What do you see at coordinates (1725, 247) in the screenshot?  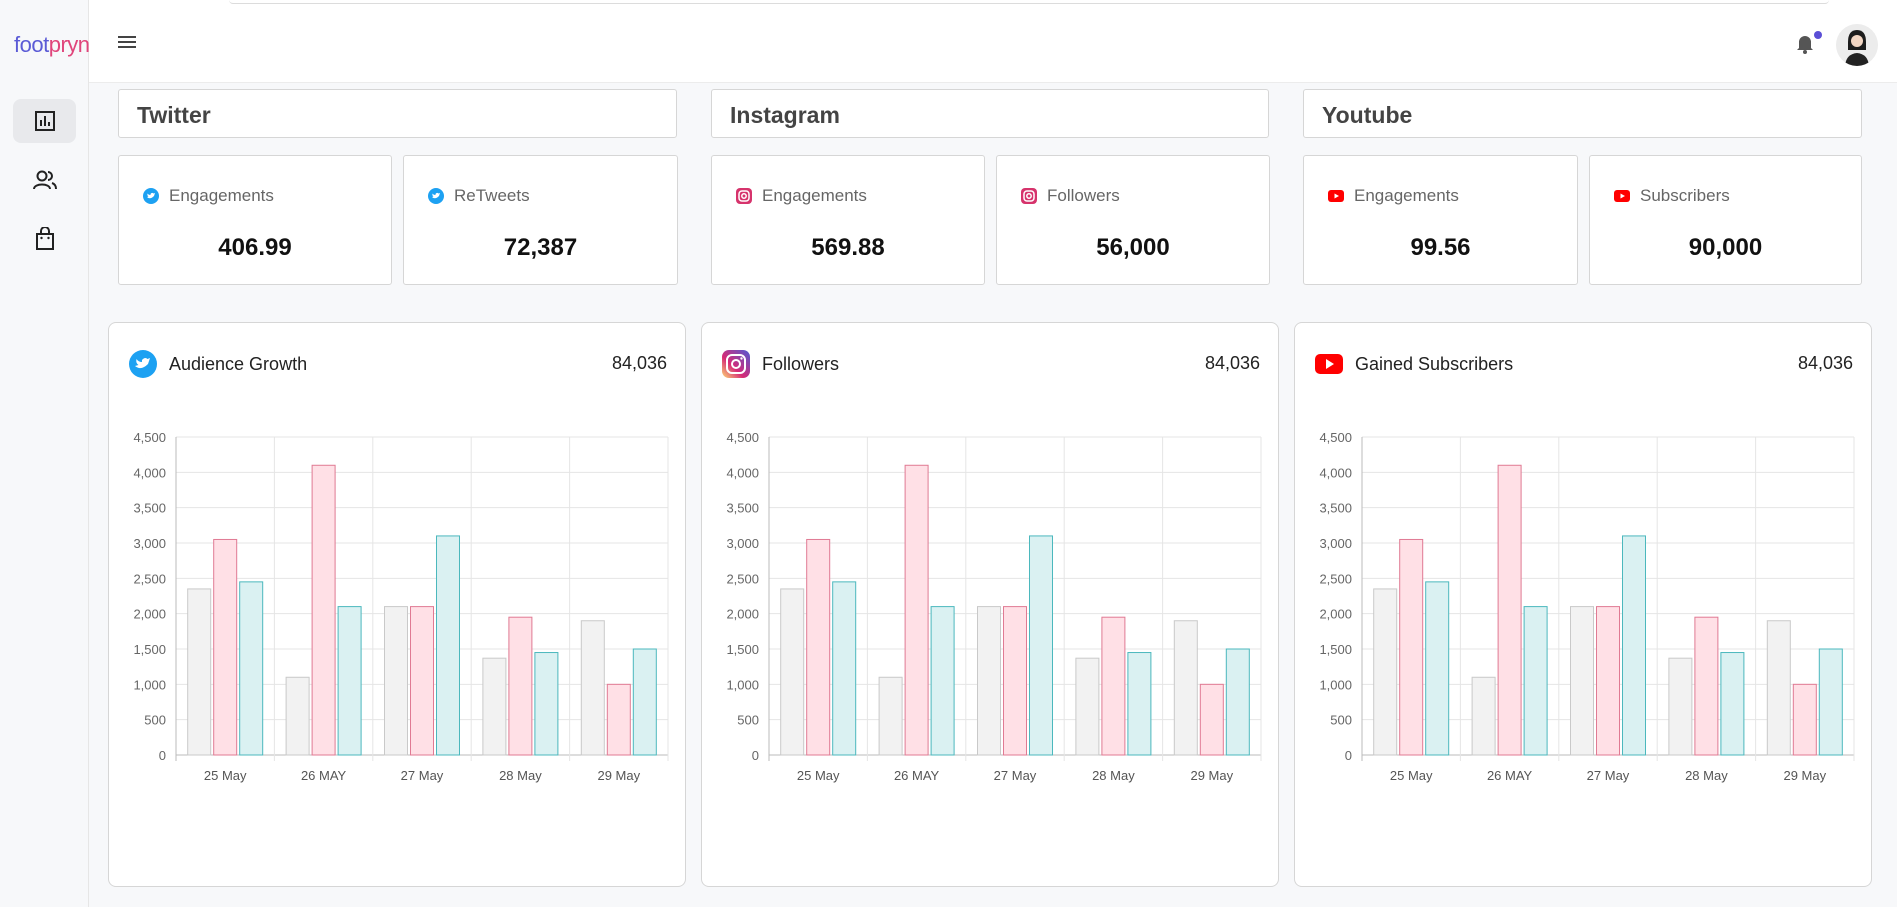 I see `stat-value: 90,000` at bounding box center [1725, 247].